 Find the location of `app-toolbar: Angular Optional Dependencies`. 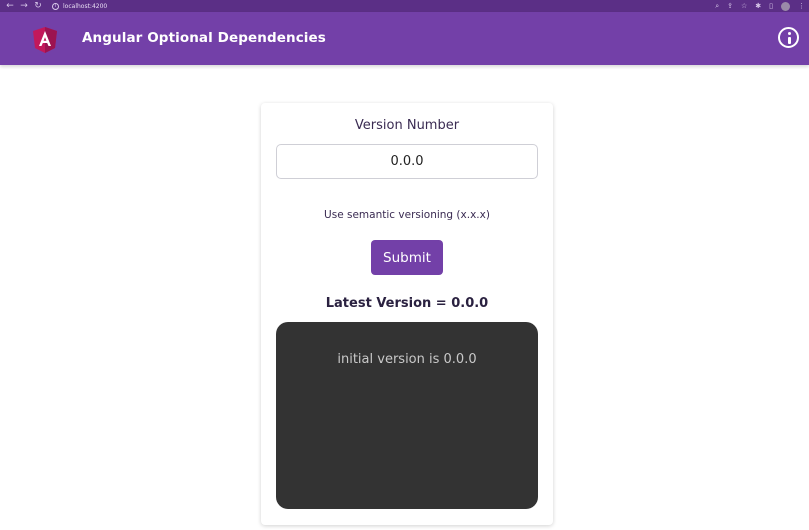

app-toolbar: Angular Optional Dependencies is located at coordinates (404, 38).